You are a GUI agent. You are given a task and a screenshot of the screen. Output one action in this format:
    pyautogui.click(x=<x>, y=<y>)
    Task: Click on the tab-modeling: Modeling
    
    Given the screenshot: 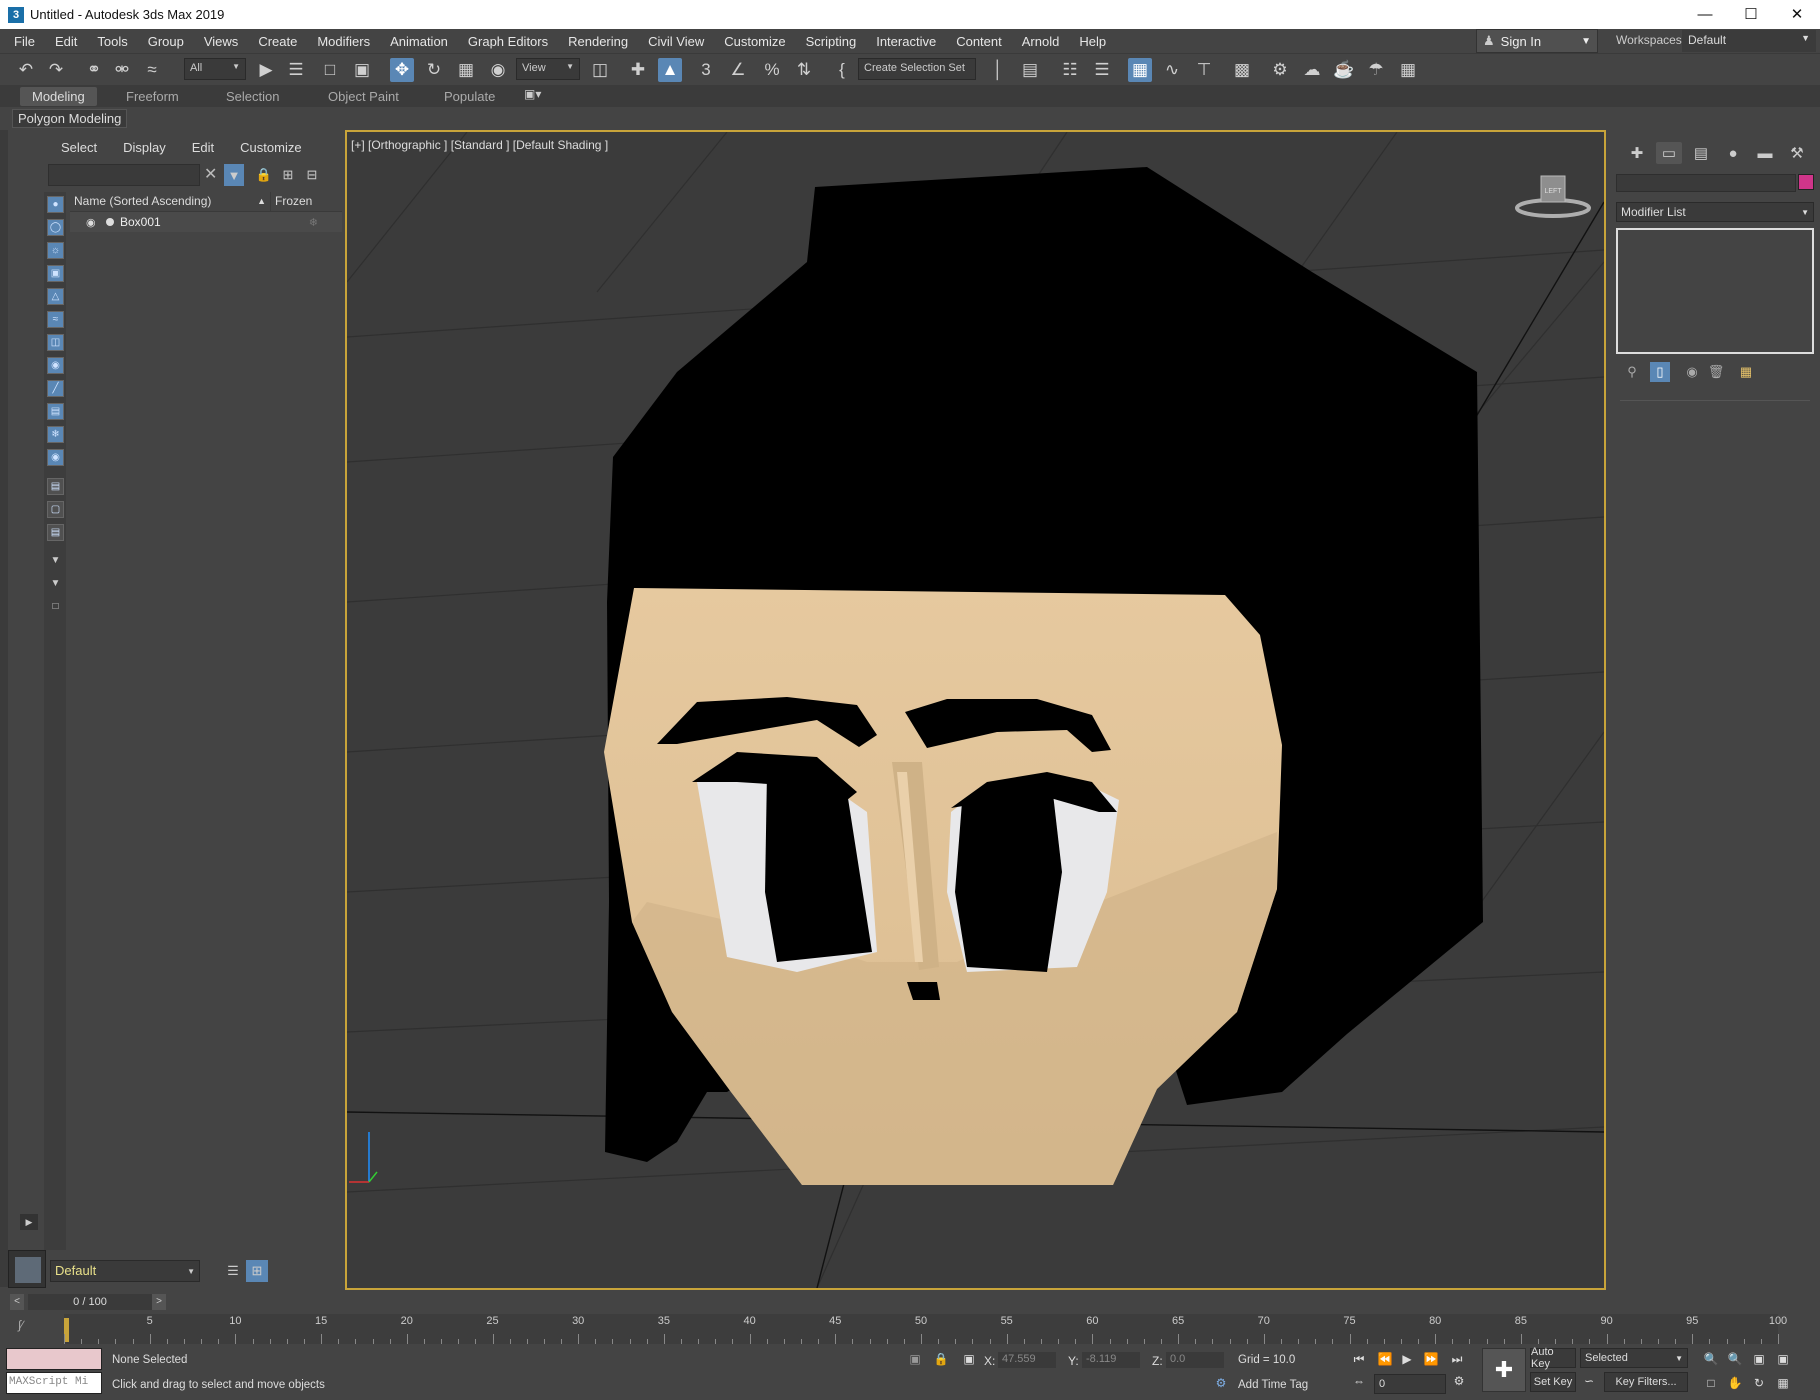 What is the action you would take?
    pyautogui.click(x=58, y=96)
    